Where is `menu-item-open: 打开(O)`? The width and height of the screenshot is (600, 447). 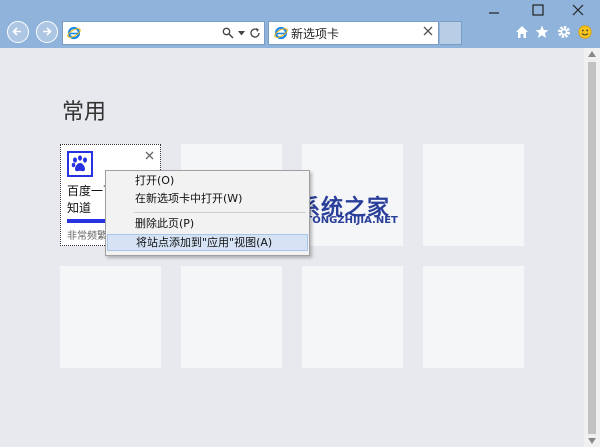 menu-item-open: 打开(O) is located at coordinates (207, 180).